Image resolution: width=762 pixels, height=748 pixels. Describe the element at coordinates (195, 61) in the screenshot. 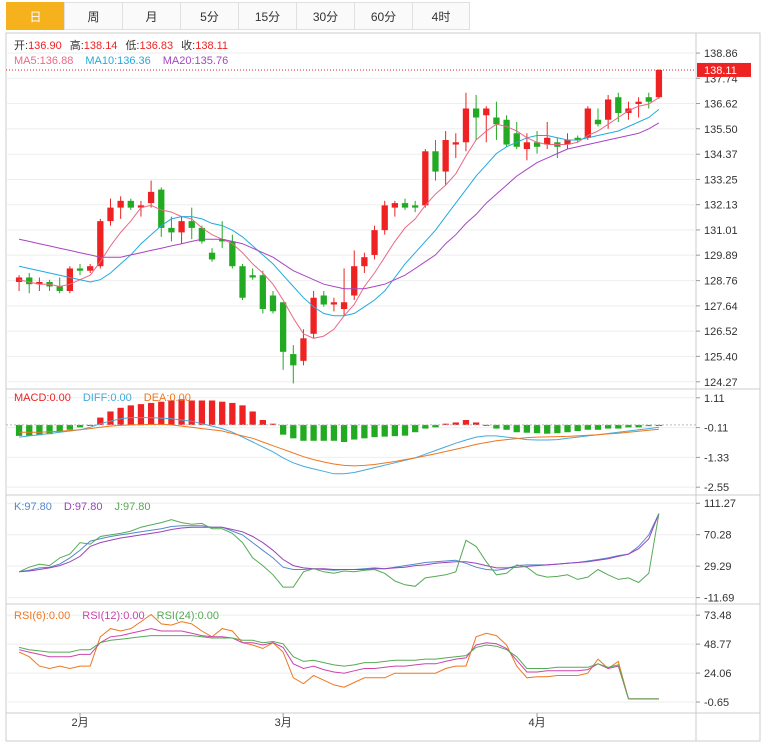

I see `ma-legend-item: MA20:135.76` at that location.